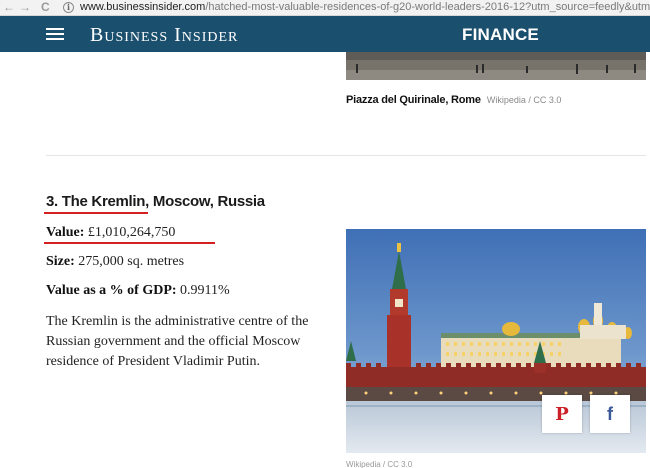  I want to click on pinterest-share-button: P, so click(562, 414).